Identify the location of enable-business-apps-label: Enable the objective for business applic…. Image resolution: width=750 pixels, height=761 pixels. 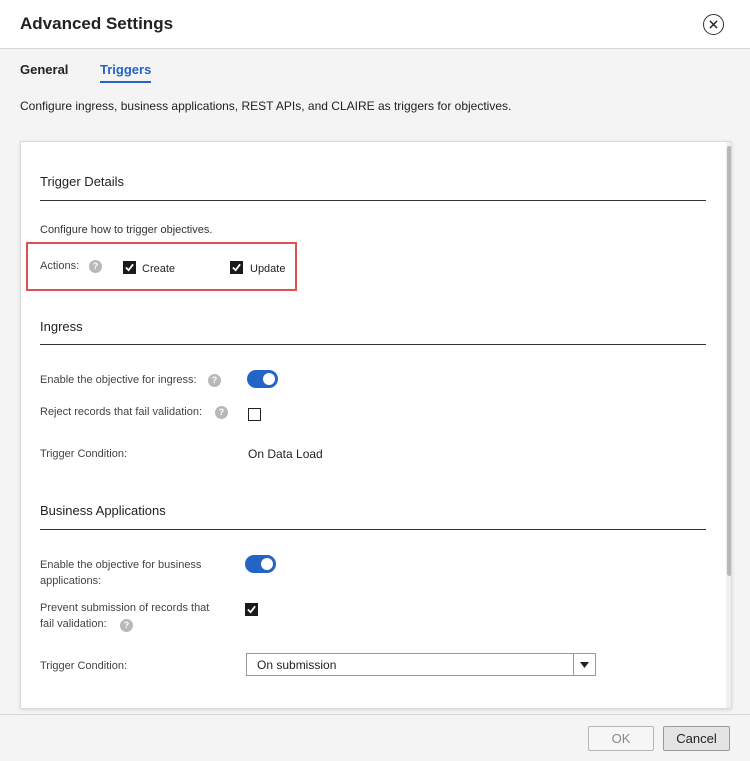
(121, 573).